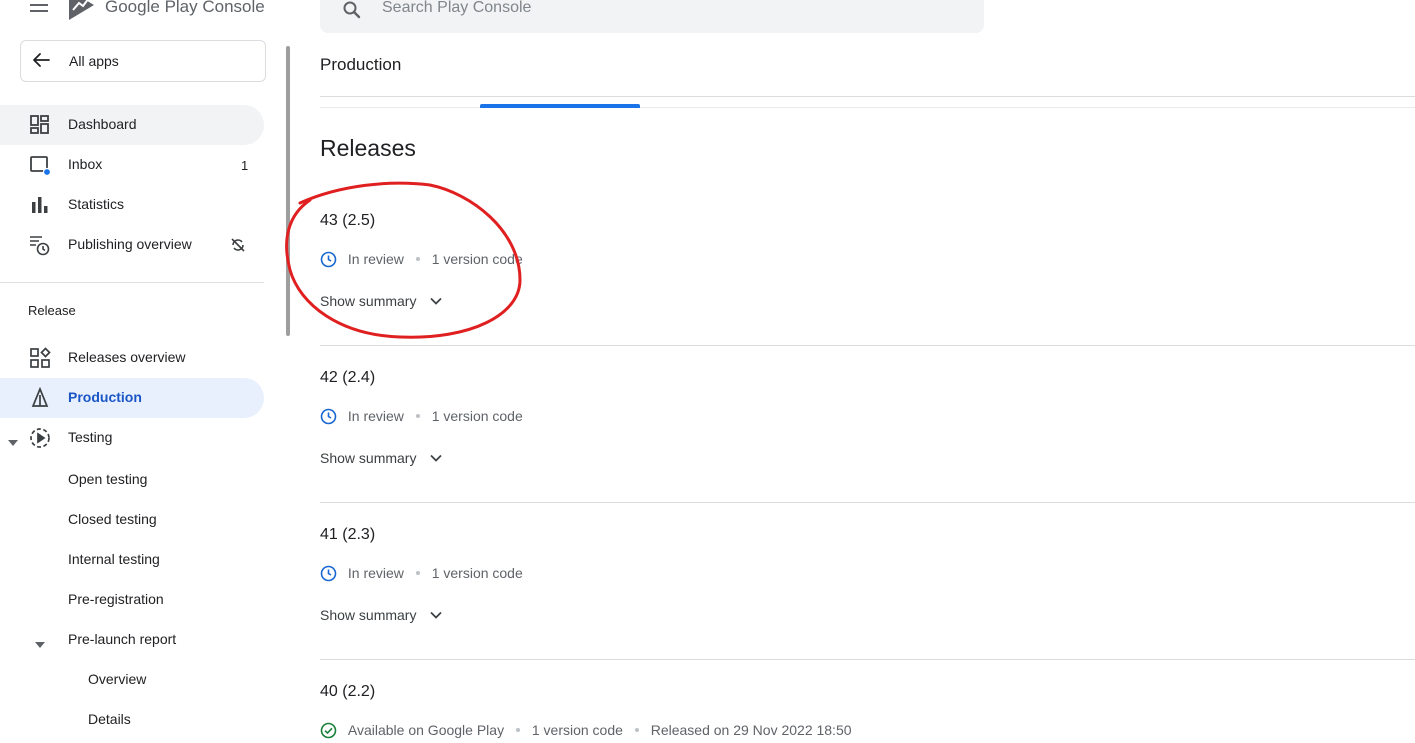  I want to click on bar-chart-icon, so click(40, 205).